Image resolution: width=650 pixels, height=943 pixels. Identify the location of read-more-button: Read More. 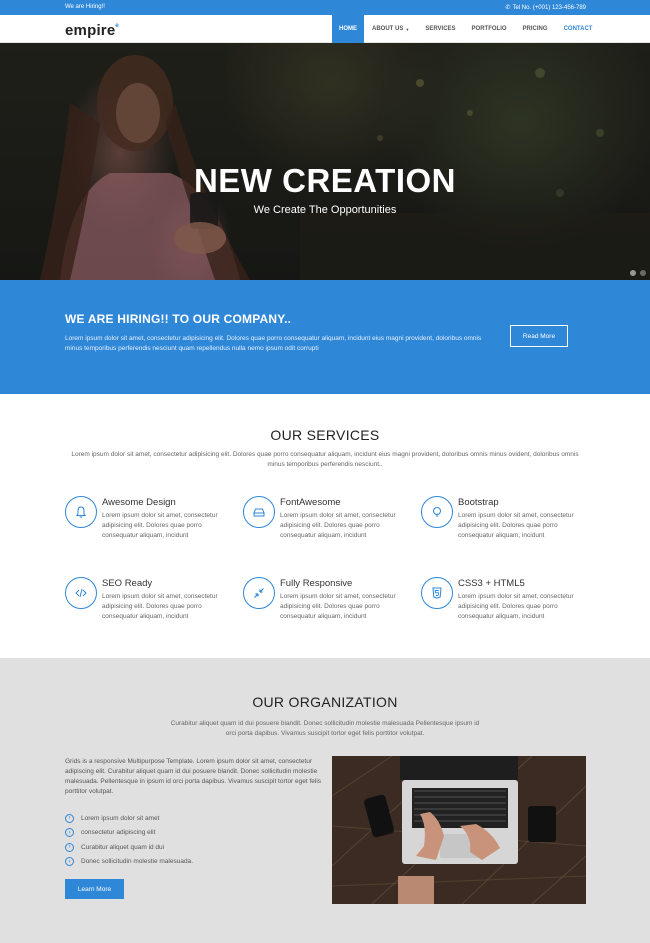
(539, 336).